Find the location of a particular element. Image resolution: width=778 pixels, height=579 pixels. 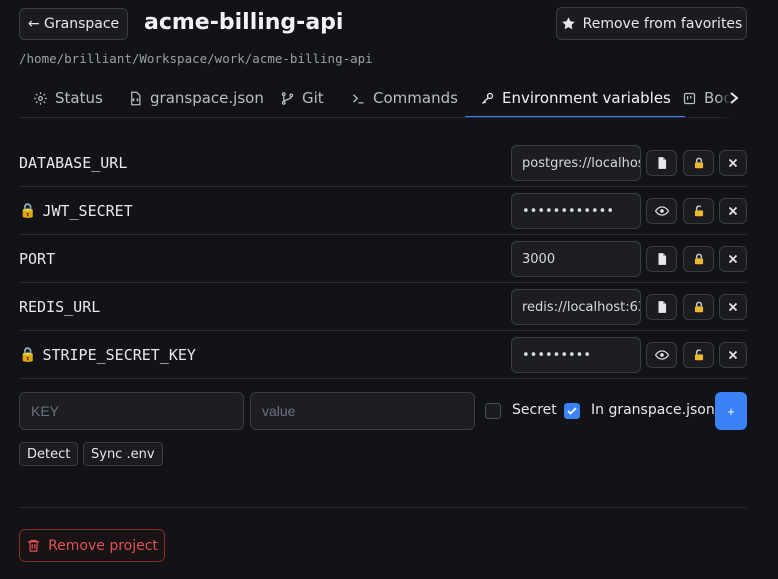

tab-git: Git is located at coordinates (302, 97).